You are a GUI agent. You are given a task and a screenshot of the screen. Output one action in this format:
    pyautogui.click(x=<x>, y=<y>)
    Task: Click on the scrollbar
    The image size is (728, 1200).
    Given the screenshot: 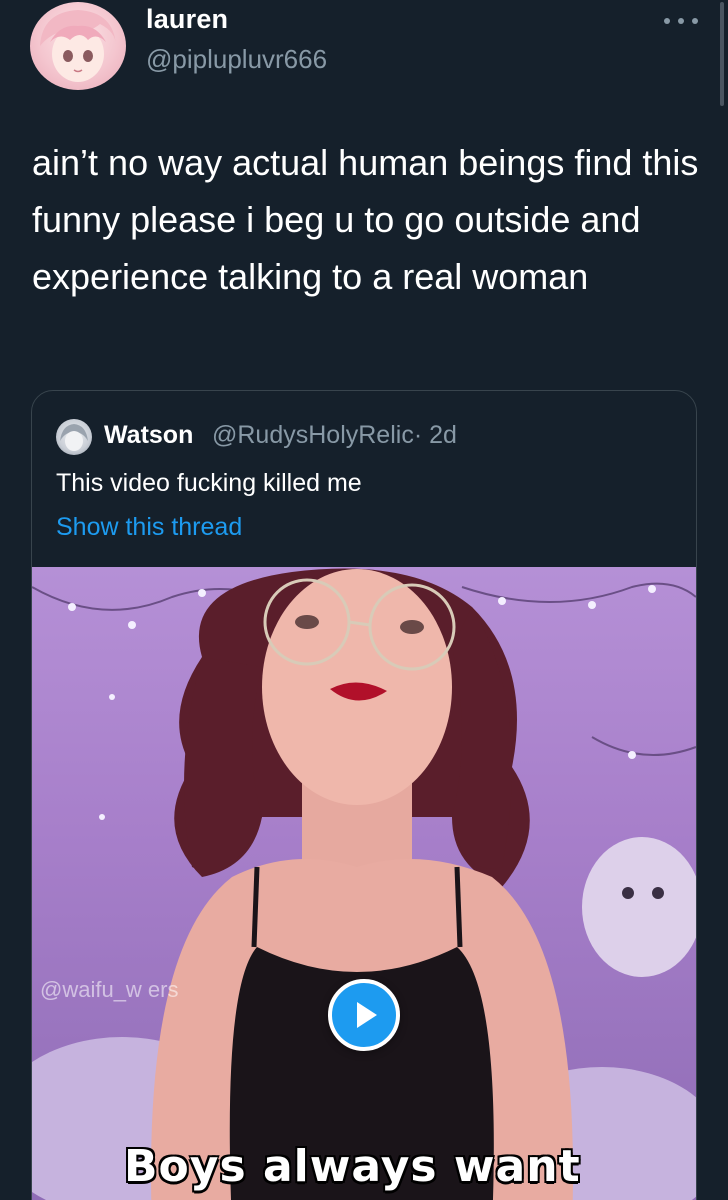 What is the action you would take?
    pyautogui.click(x=722, y=54)
    